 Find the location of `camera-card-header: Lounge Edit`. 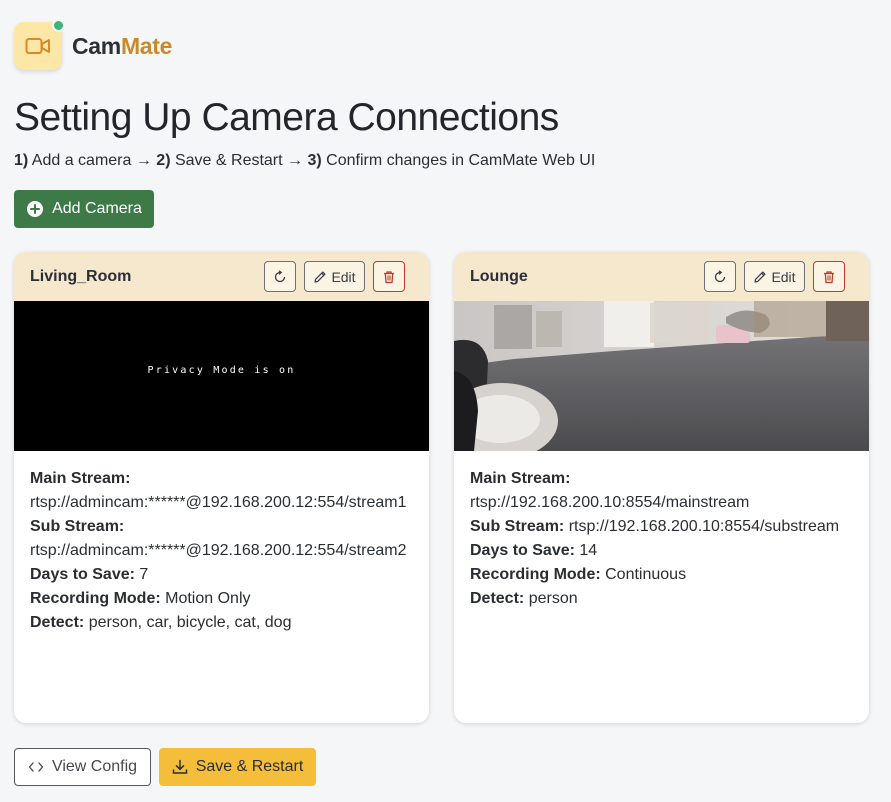

camera-card-header: Lounge Edit is located at coordinates (661, 276).